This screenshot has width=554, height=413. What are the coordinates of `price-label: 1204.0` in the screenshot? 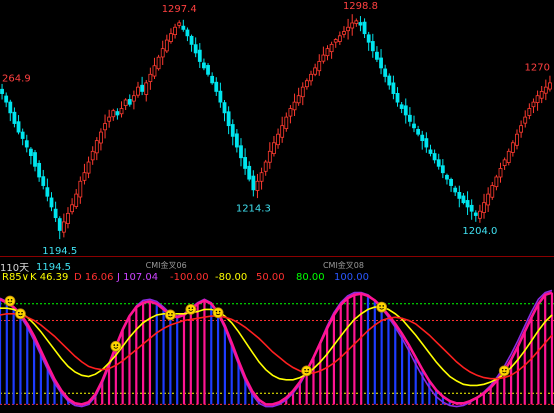 It's located at (479, 231).